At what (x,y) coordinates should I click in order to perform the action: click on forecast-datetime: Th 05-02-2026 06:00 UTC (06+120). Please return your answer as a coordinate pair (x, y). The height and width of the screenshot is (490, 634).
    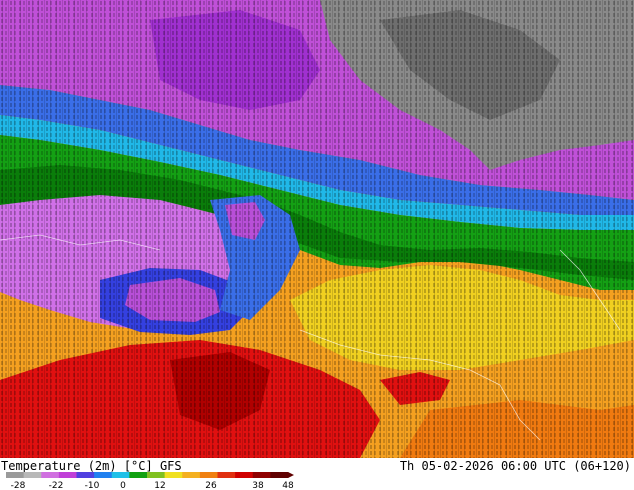
    Looking at the image, I should click on (515, 466).